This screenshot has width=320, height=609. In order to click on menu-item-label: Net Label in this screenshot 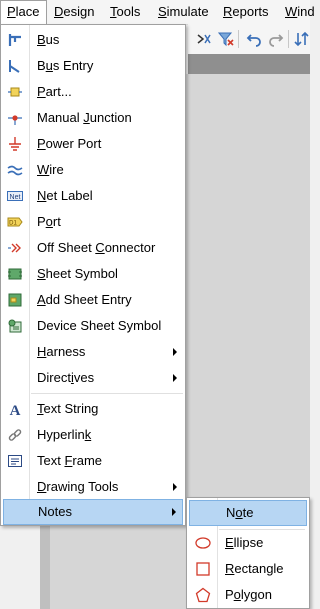, I will do `click(65, 196)`.